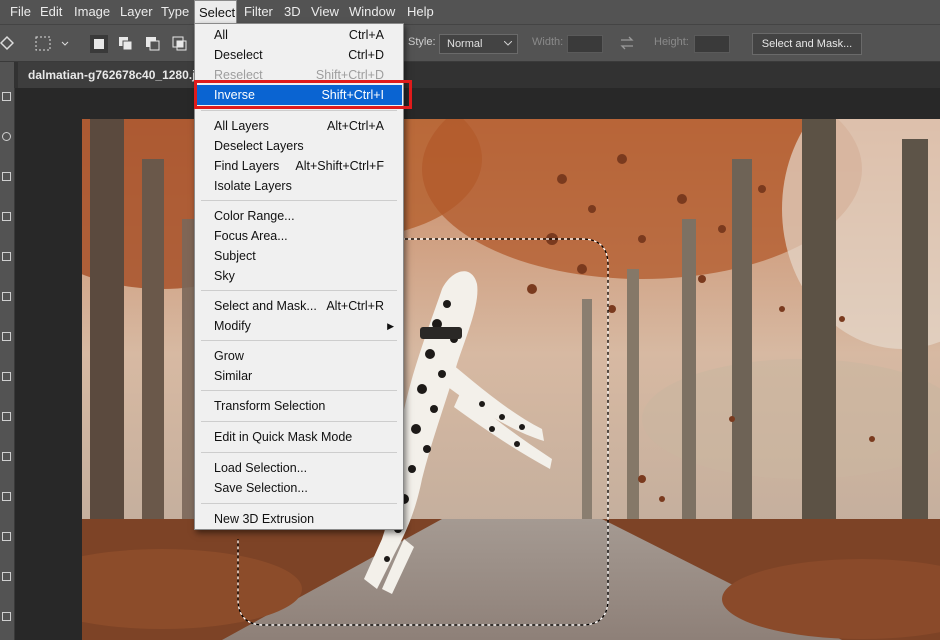 This screenshot has width=940, height=640. Describe the element at coordinates (671, 42) in the screenshot. I see `height-label: Height:` at that location.